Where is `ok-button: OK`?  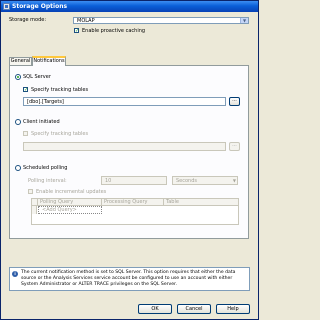
ok-button: OK is located at coordinates (155, 309).